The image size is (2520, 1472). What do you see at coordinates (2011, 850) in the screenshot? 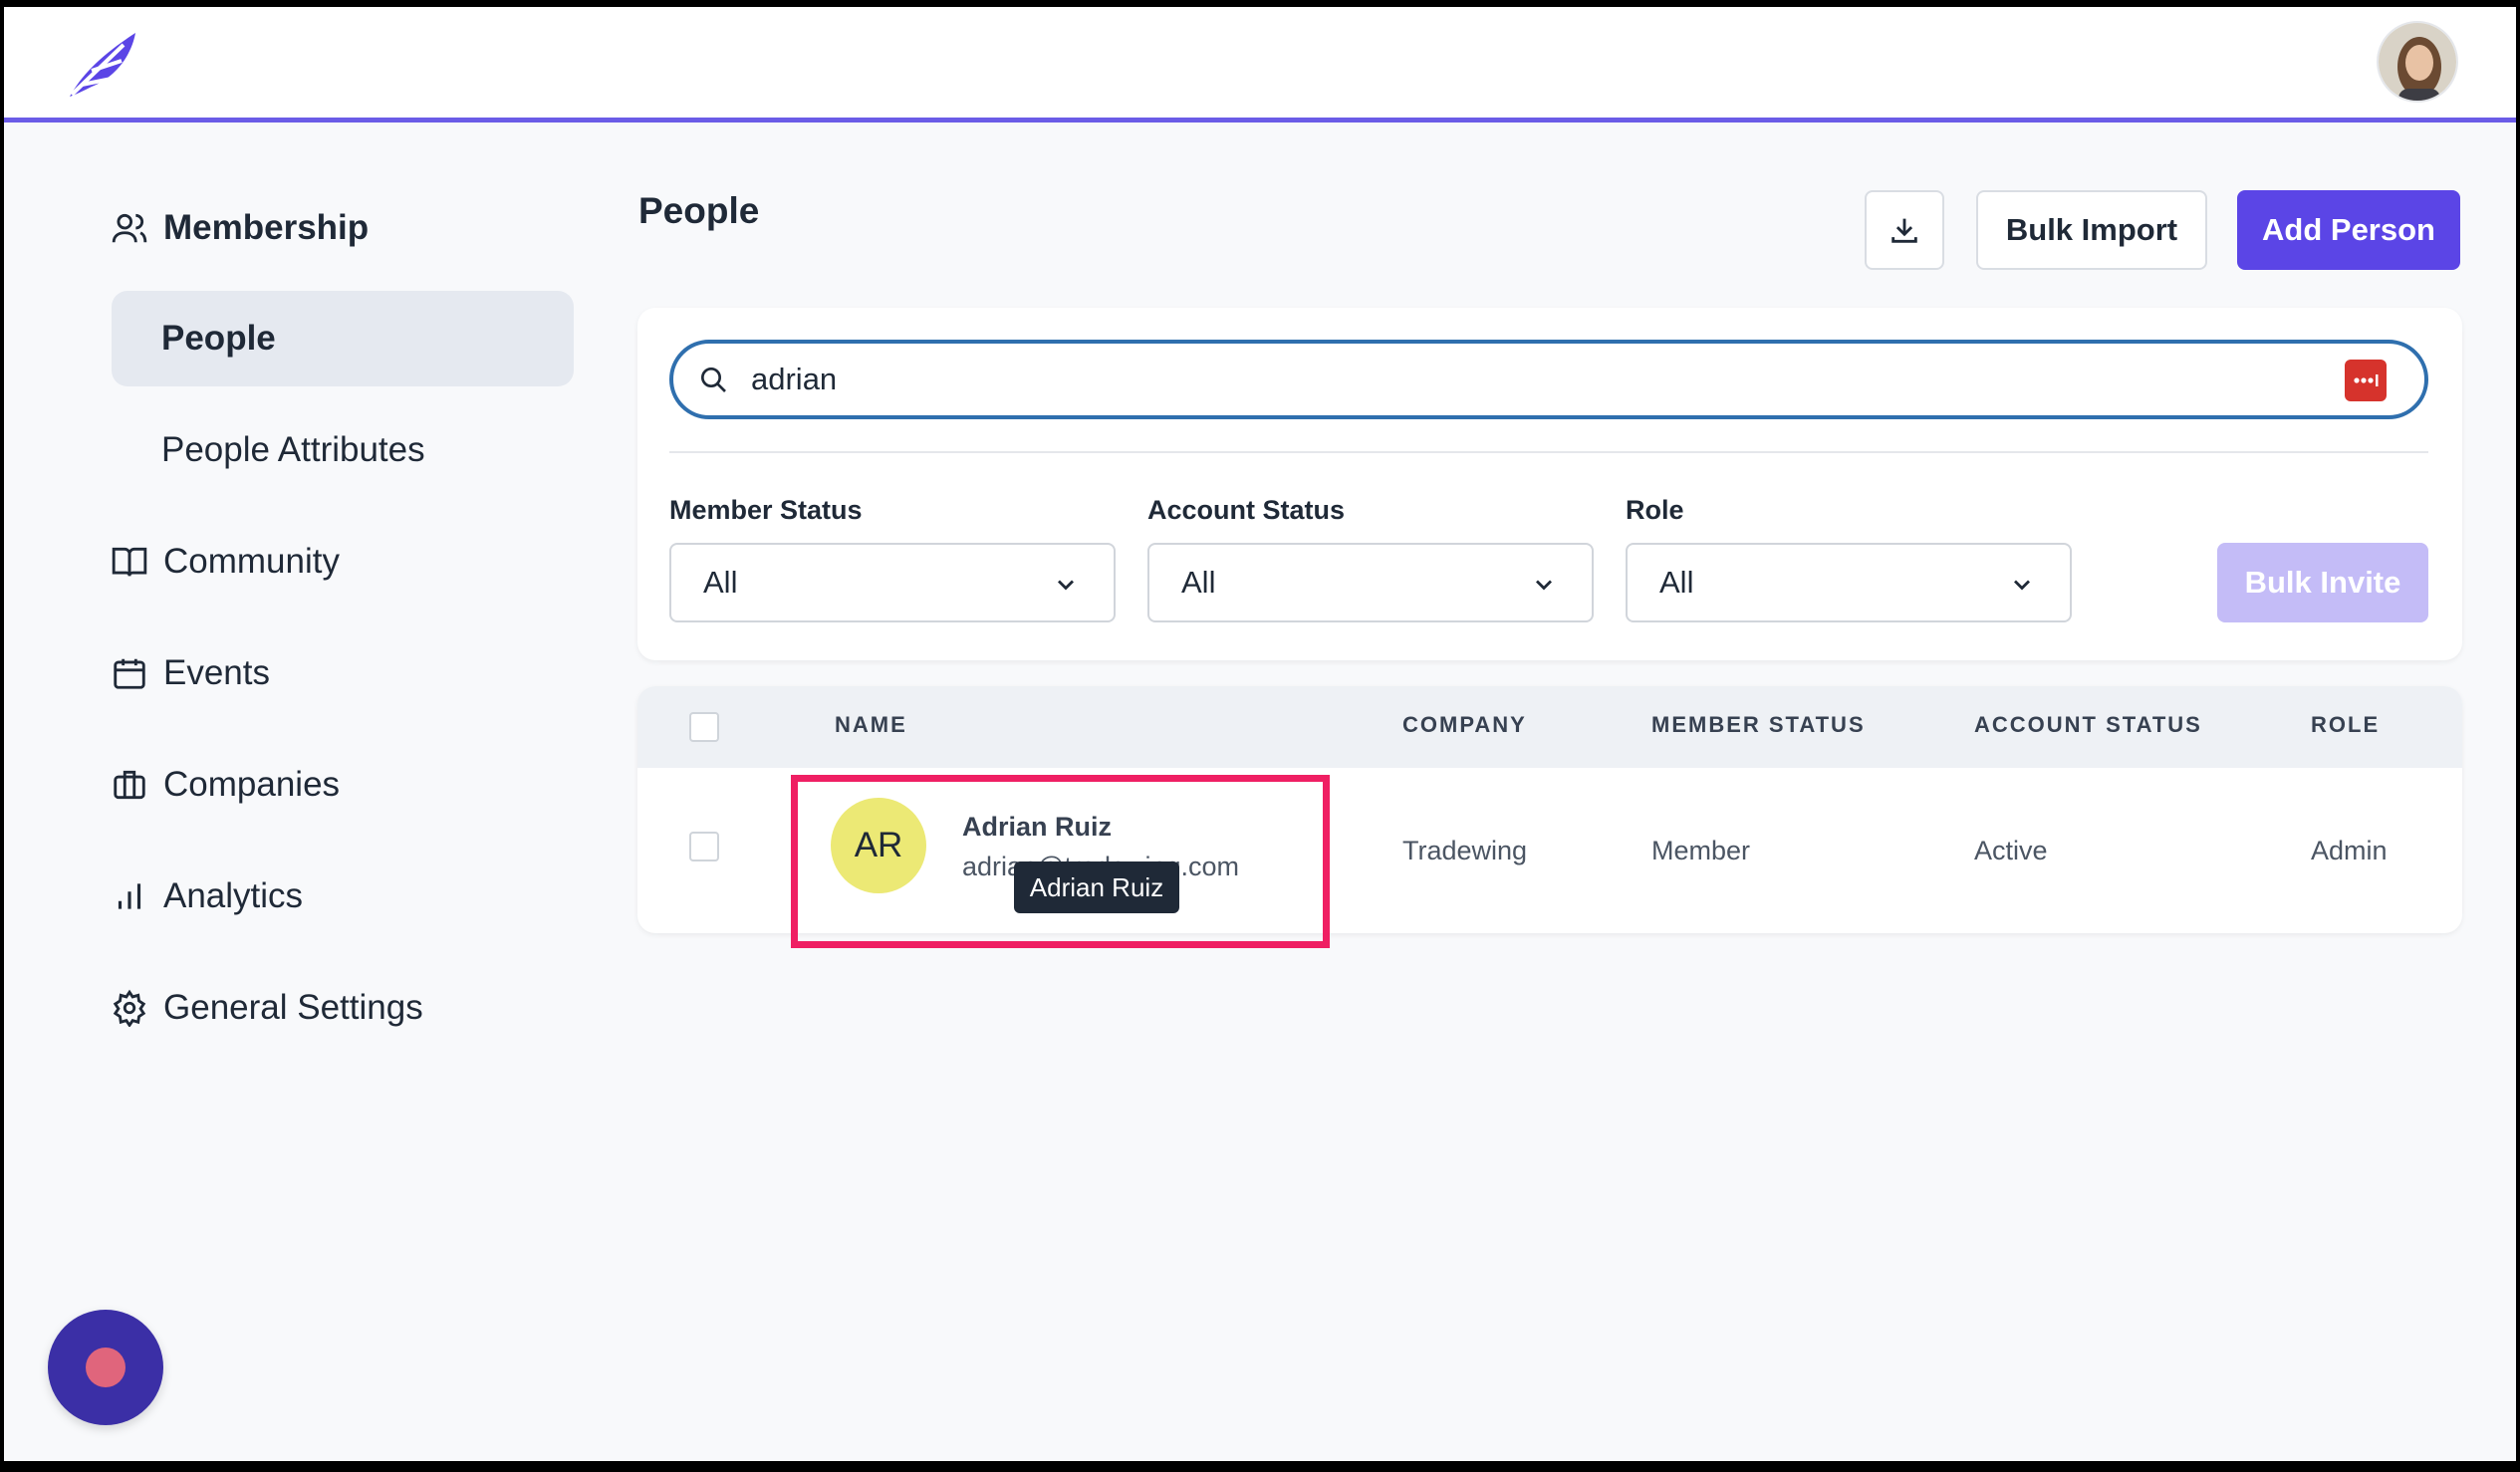
I see `person-account-status: Active` at bounding box center [2011, 850].